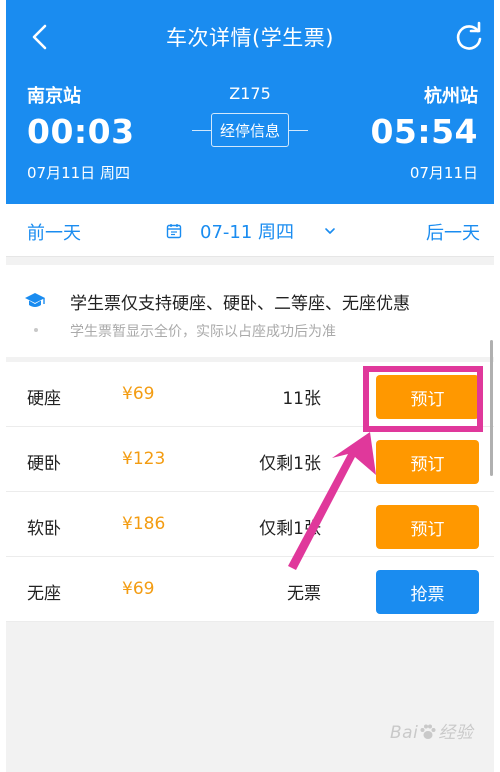  I want to click on seat-row-soft-sleeper: 软卧 ¥186 仅剩1张 预订, so click(250, 524).